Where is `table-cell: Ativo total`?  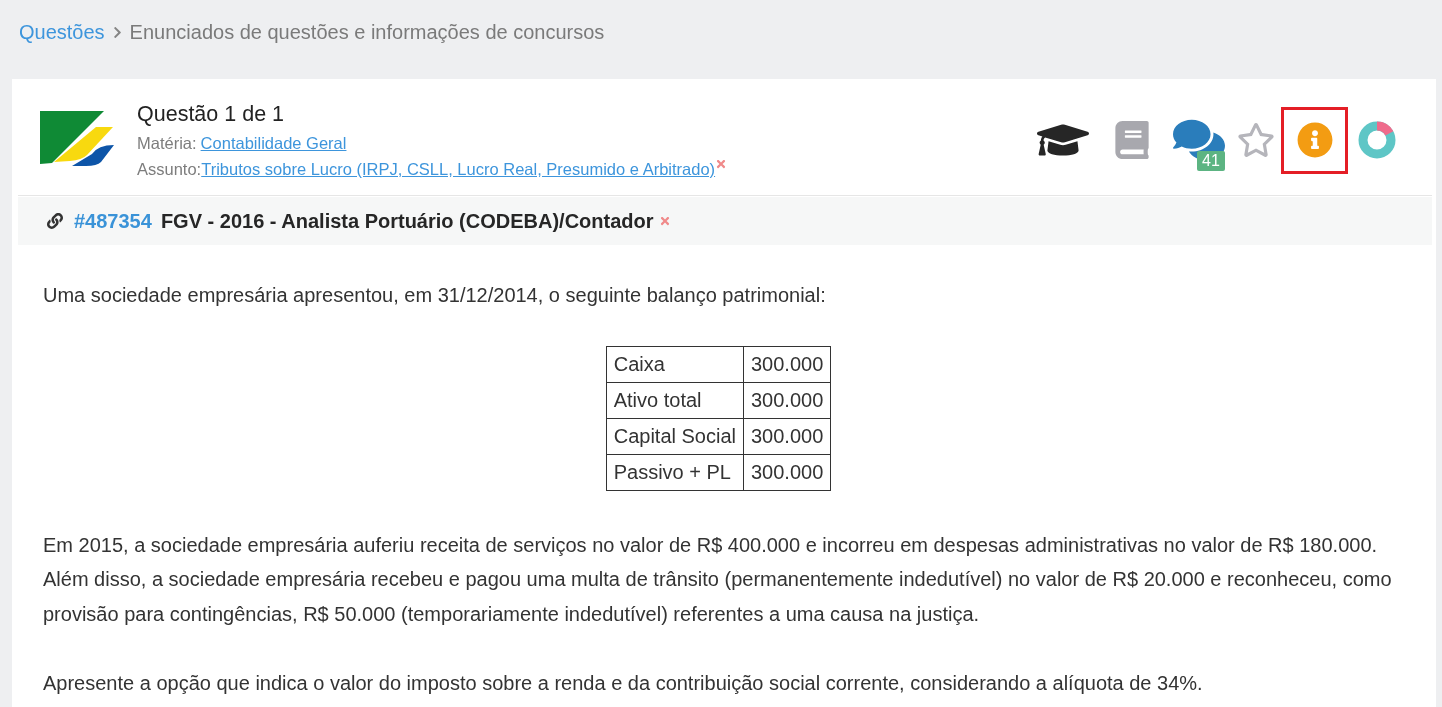 table-cell: Ativo total is located at coordinates (675, 400).